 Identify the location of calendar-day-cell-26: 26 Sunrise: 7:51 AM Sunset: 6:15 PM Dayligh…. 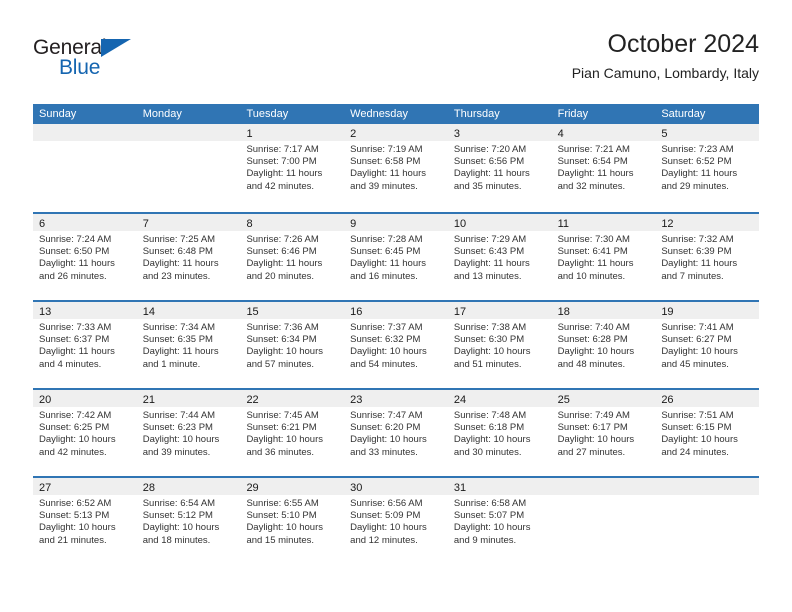
(707, 433).